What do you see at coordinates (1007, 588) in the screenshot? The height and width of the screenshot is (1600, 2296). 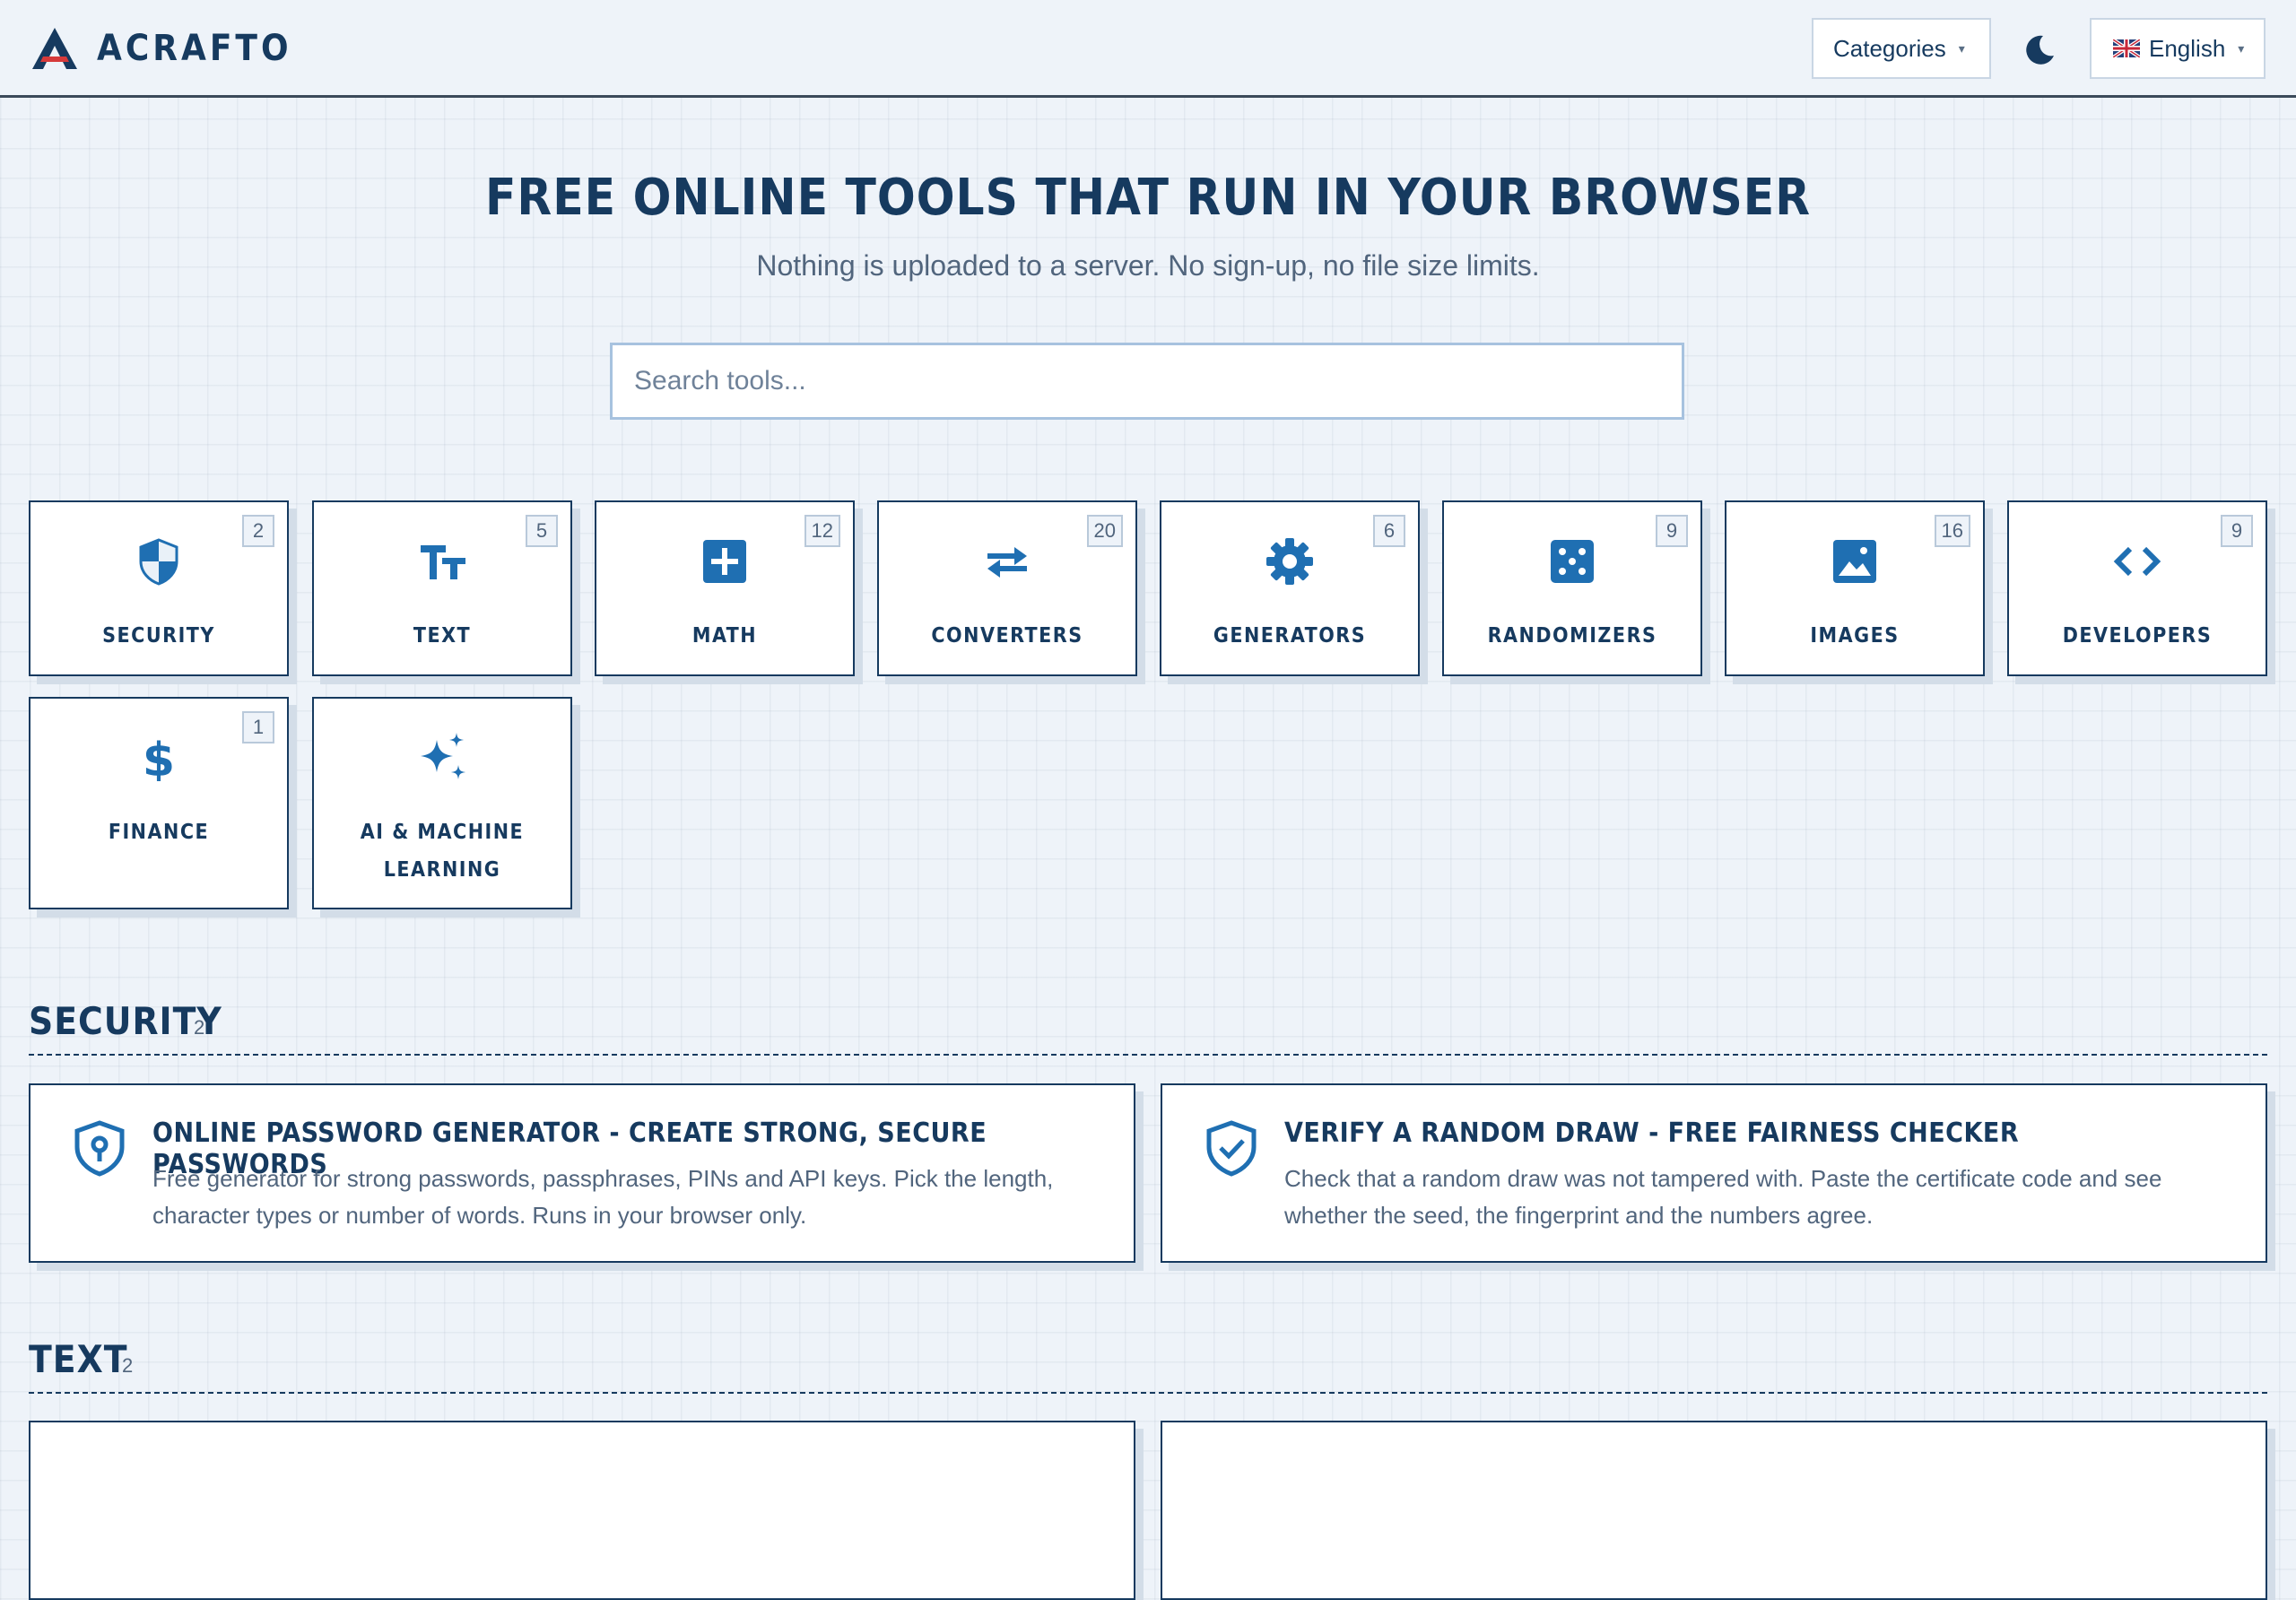 I see `category-card-converters: 20 CONVERTERS` at bounding box center [1007, 588].